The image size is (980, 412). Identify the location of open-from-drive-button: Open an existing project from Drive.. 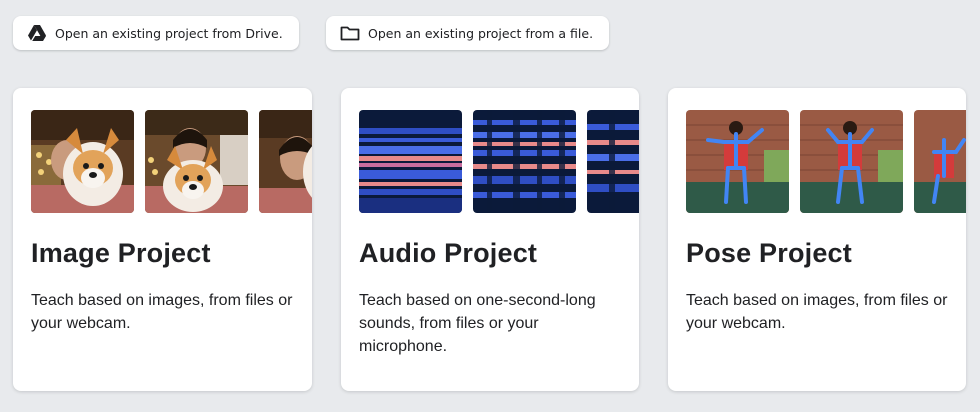
(156, 33).